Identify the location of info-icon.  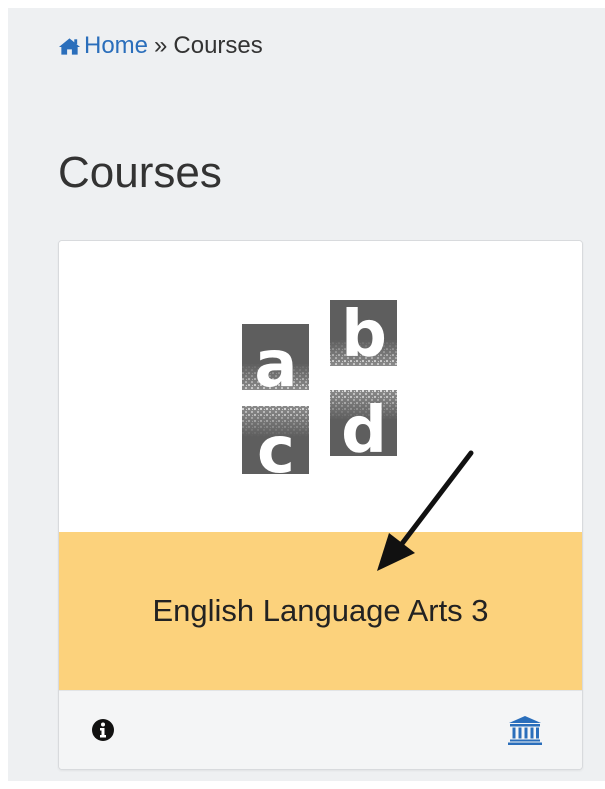
(103, 730).